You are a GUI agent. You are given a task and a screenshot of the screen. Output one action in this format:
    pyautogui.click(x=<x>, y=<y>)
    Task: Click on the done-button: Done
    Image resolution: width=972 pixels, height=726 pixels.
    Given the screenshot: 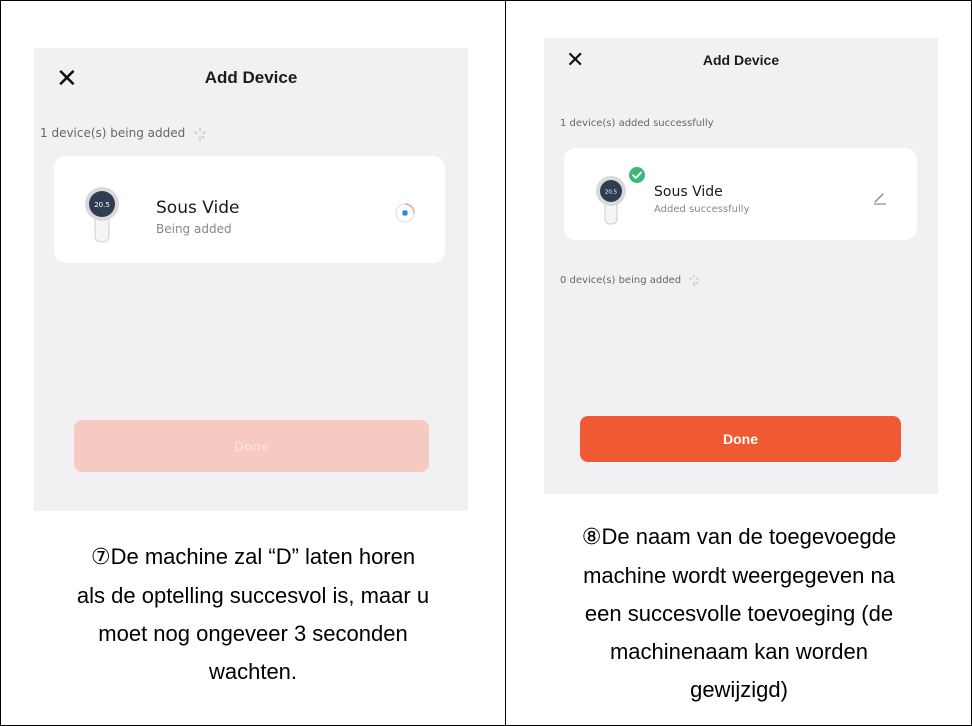 What is the action you would take?
    pyautogui.click(x=740, y=439)
    